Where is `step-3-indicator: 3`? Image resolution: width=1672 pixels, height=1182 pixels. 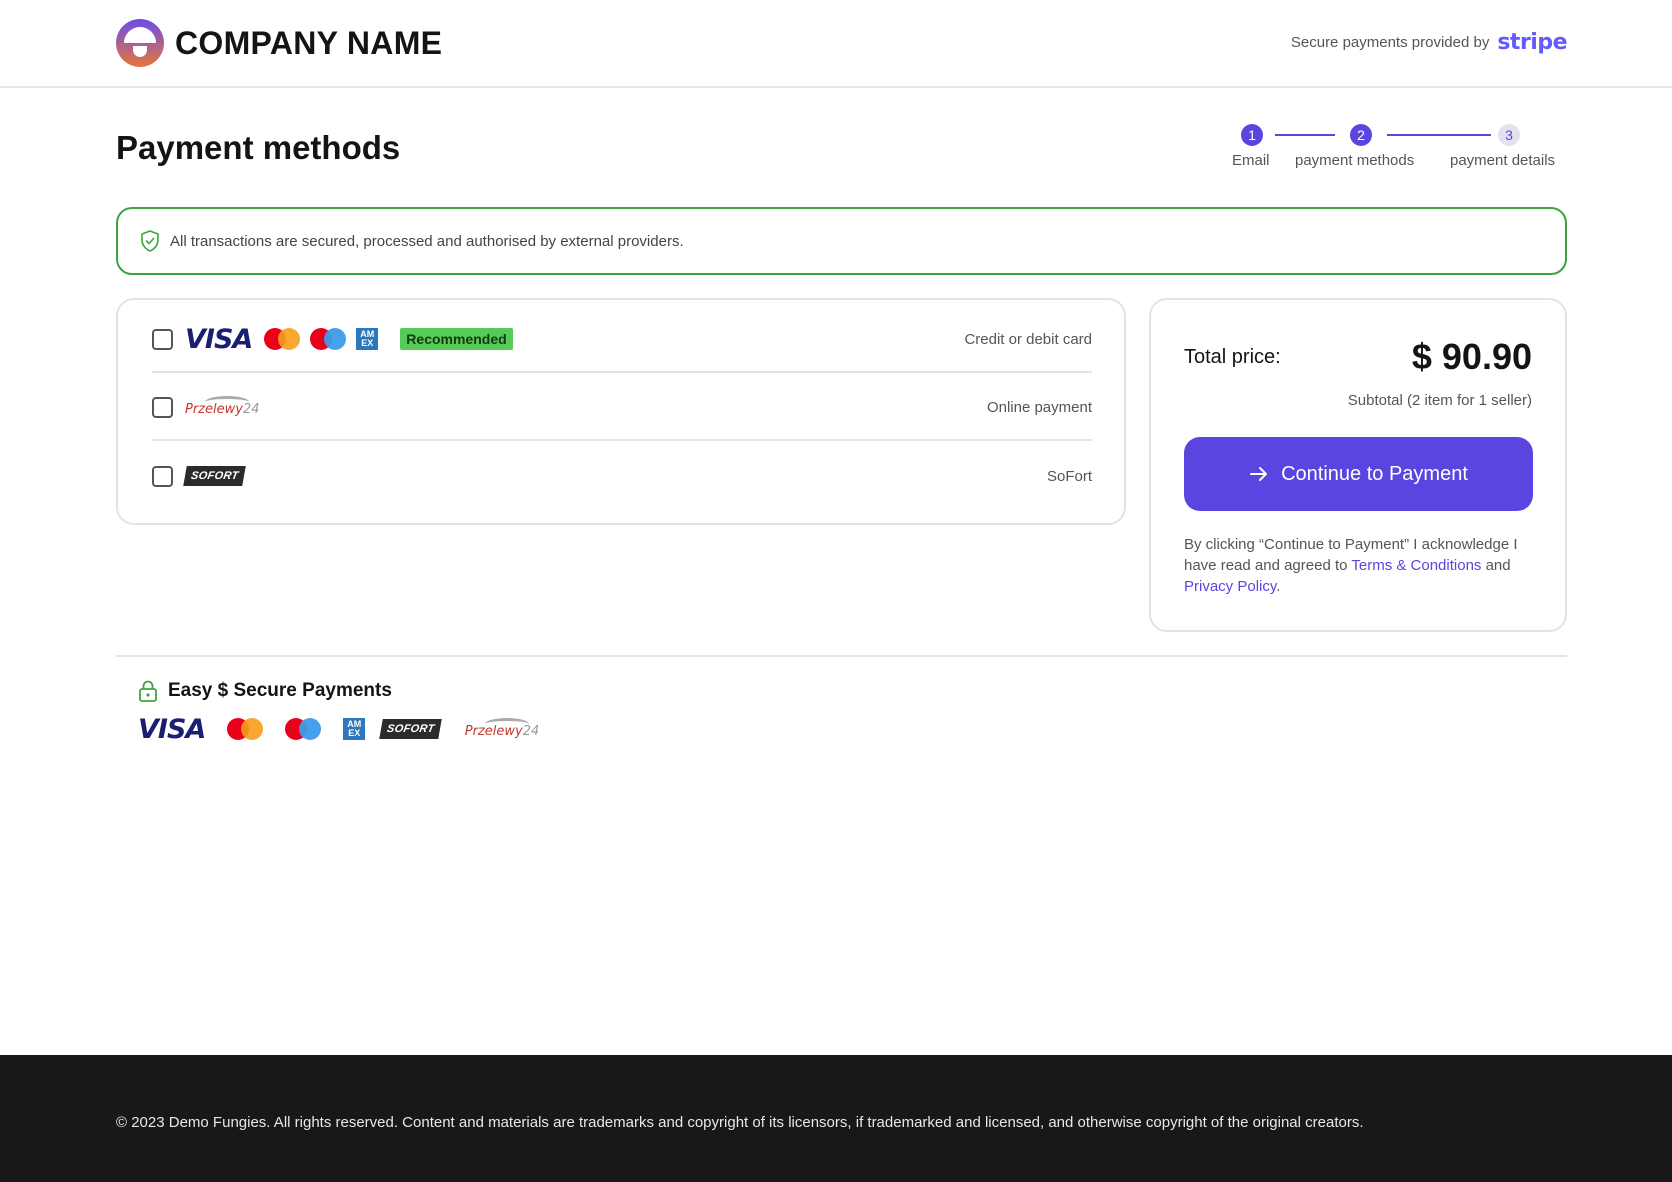
step-3-indicator: 3 is located at coordinates (1509, 135).